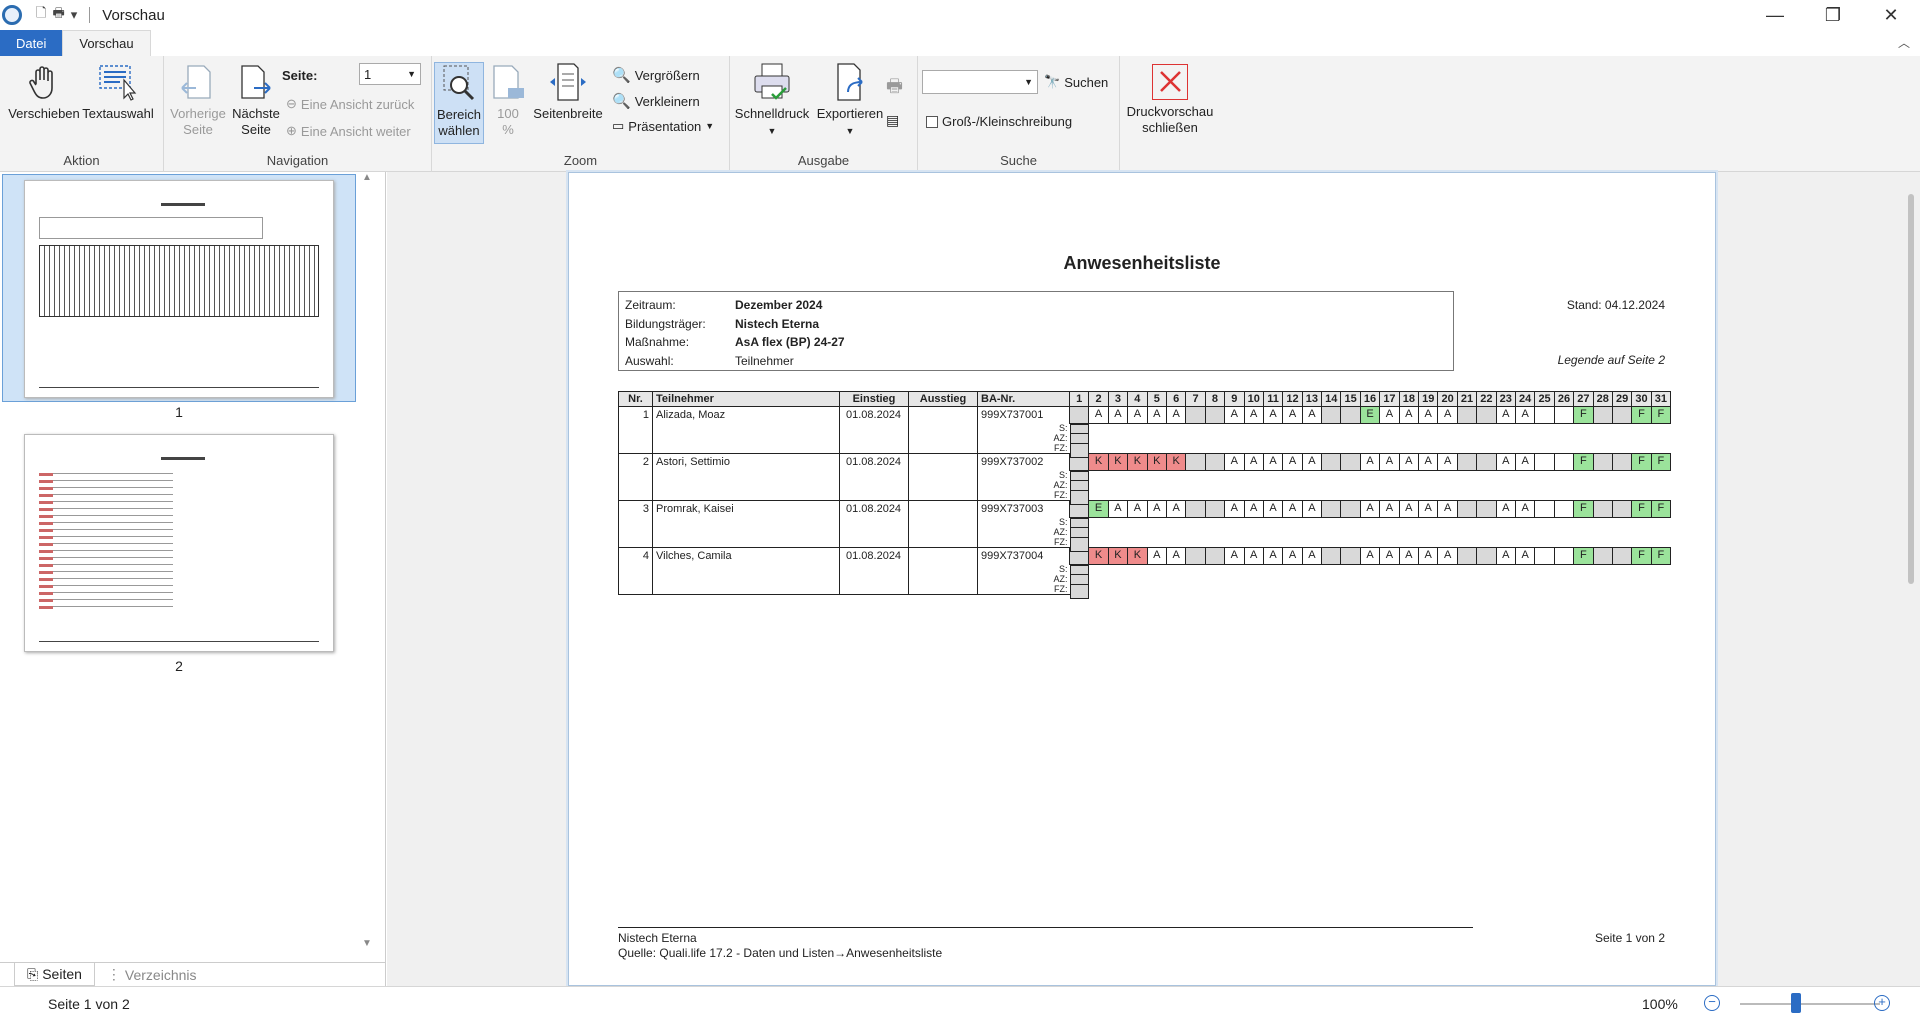  Describe the element at coordinates (152, 974) in the screenshot. I see `tab-index: ⋮ Verzeichnis` at that location.